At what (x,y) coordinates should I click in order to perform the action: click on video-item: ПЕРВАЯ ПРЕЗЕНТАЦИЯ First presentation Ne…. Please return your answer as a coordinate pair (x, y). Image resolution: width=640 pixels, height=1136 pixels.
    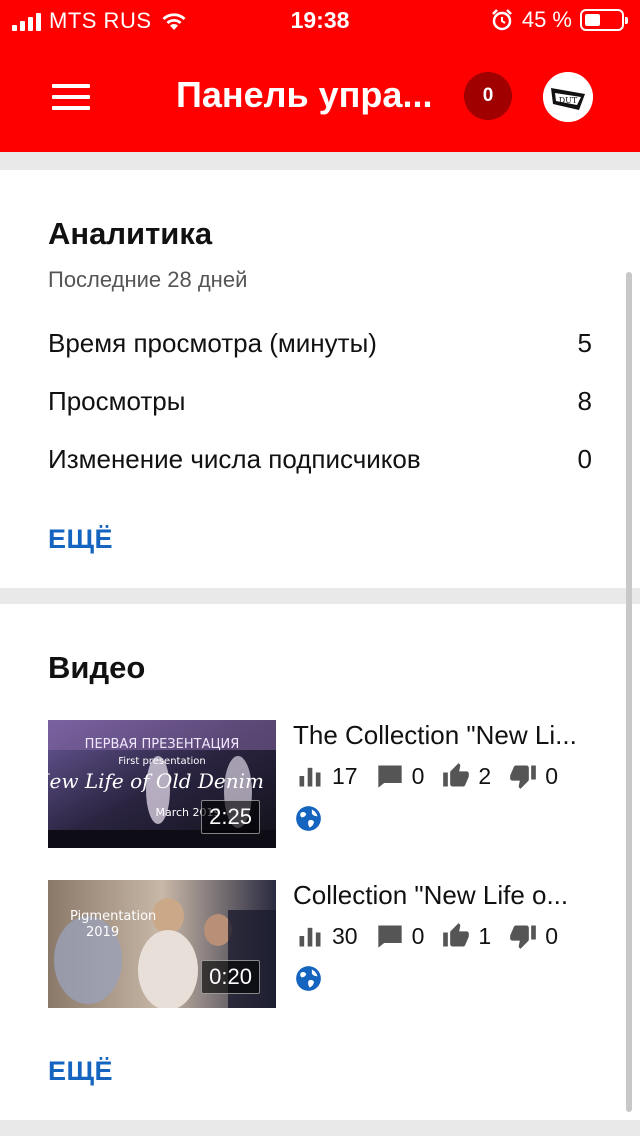
    Looking at the image, I should click on (328, 784).